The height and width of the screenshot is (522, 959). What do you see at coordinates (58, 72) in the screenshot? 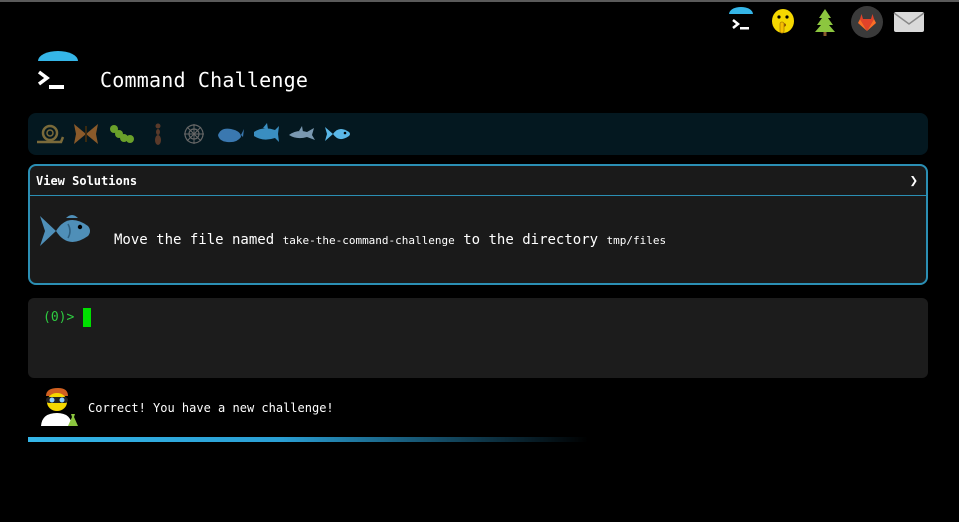
I see `app-logo-icon` at bounding box center [58, 72].